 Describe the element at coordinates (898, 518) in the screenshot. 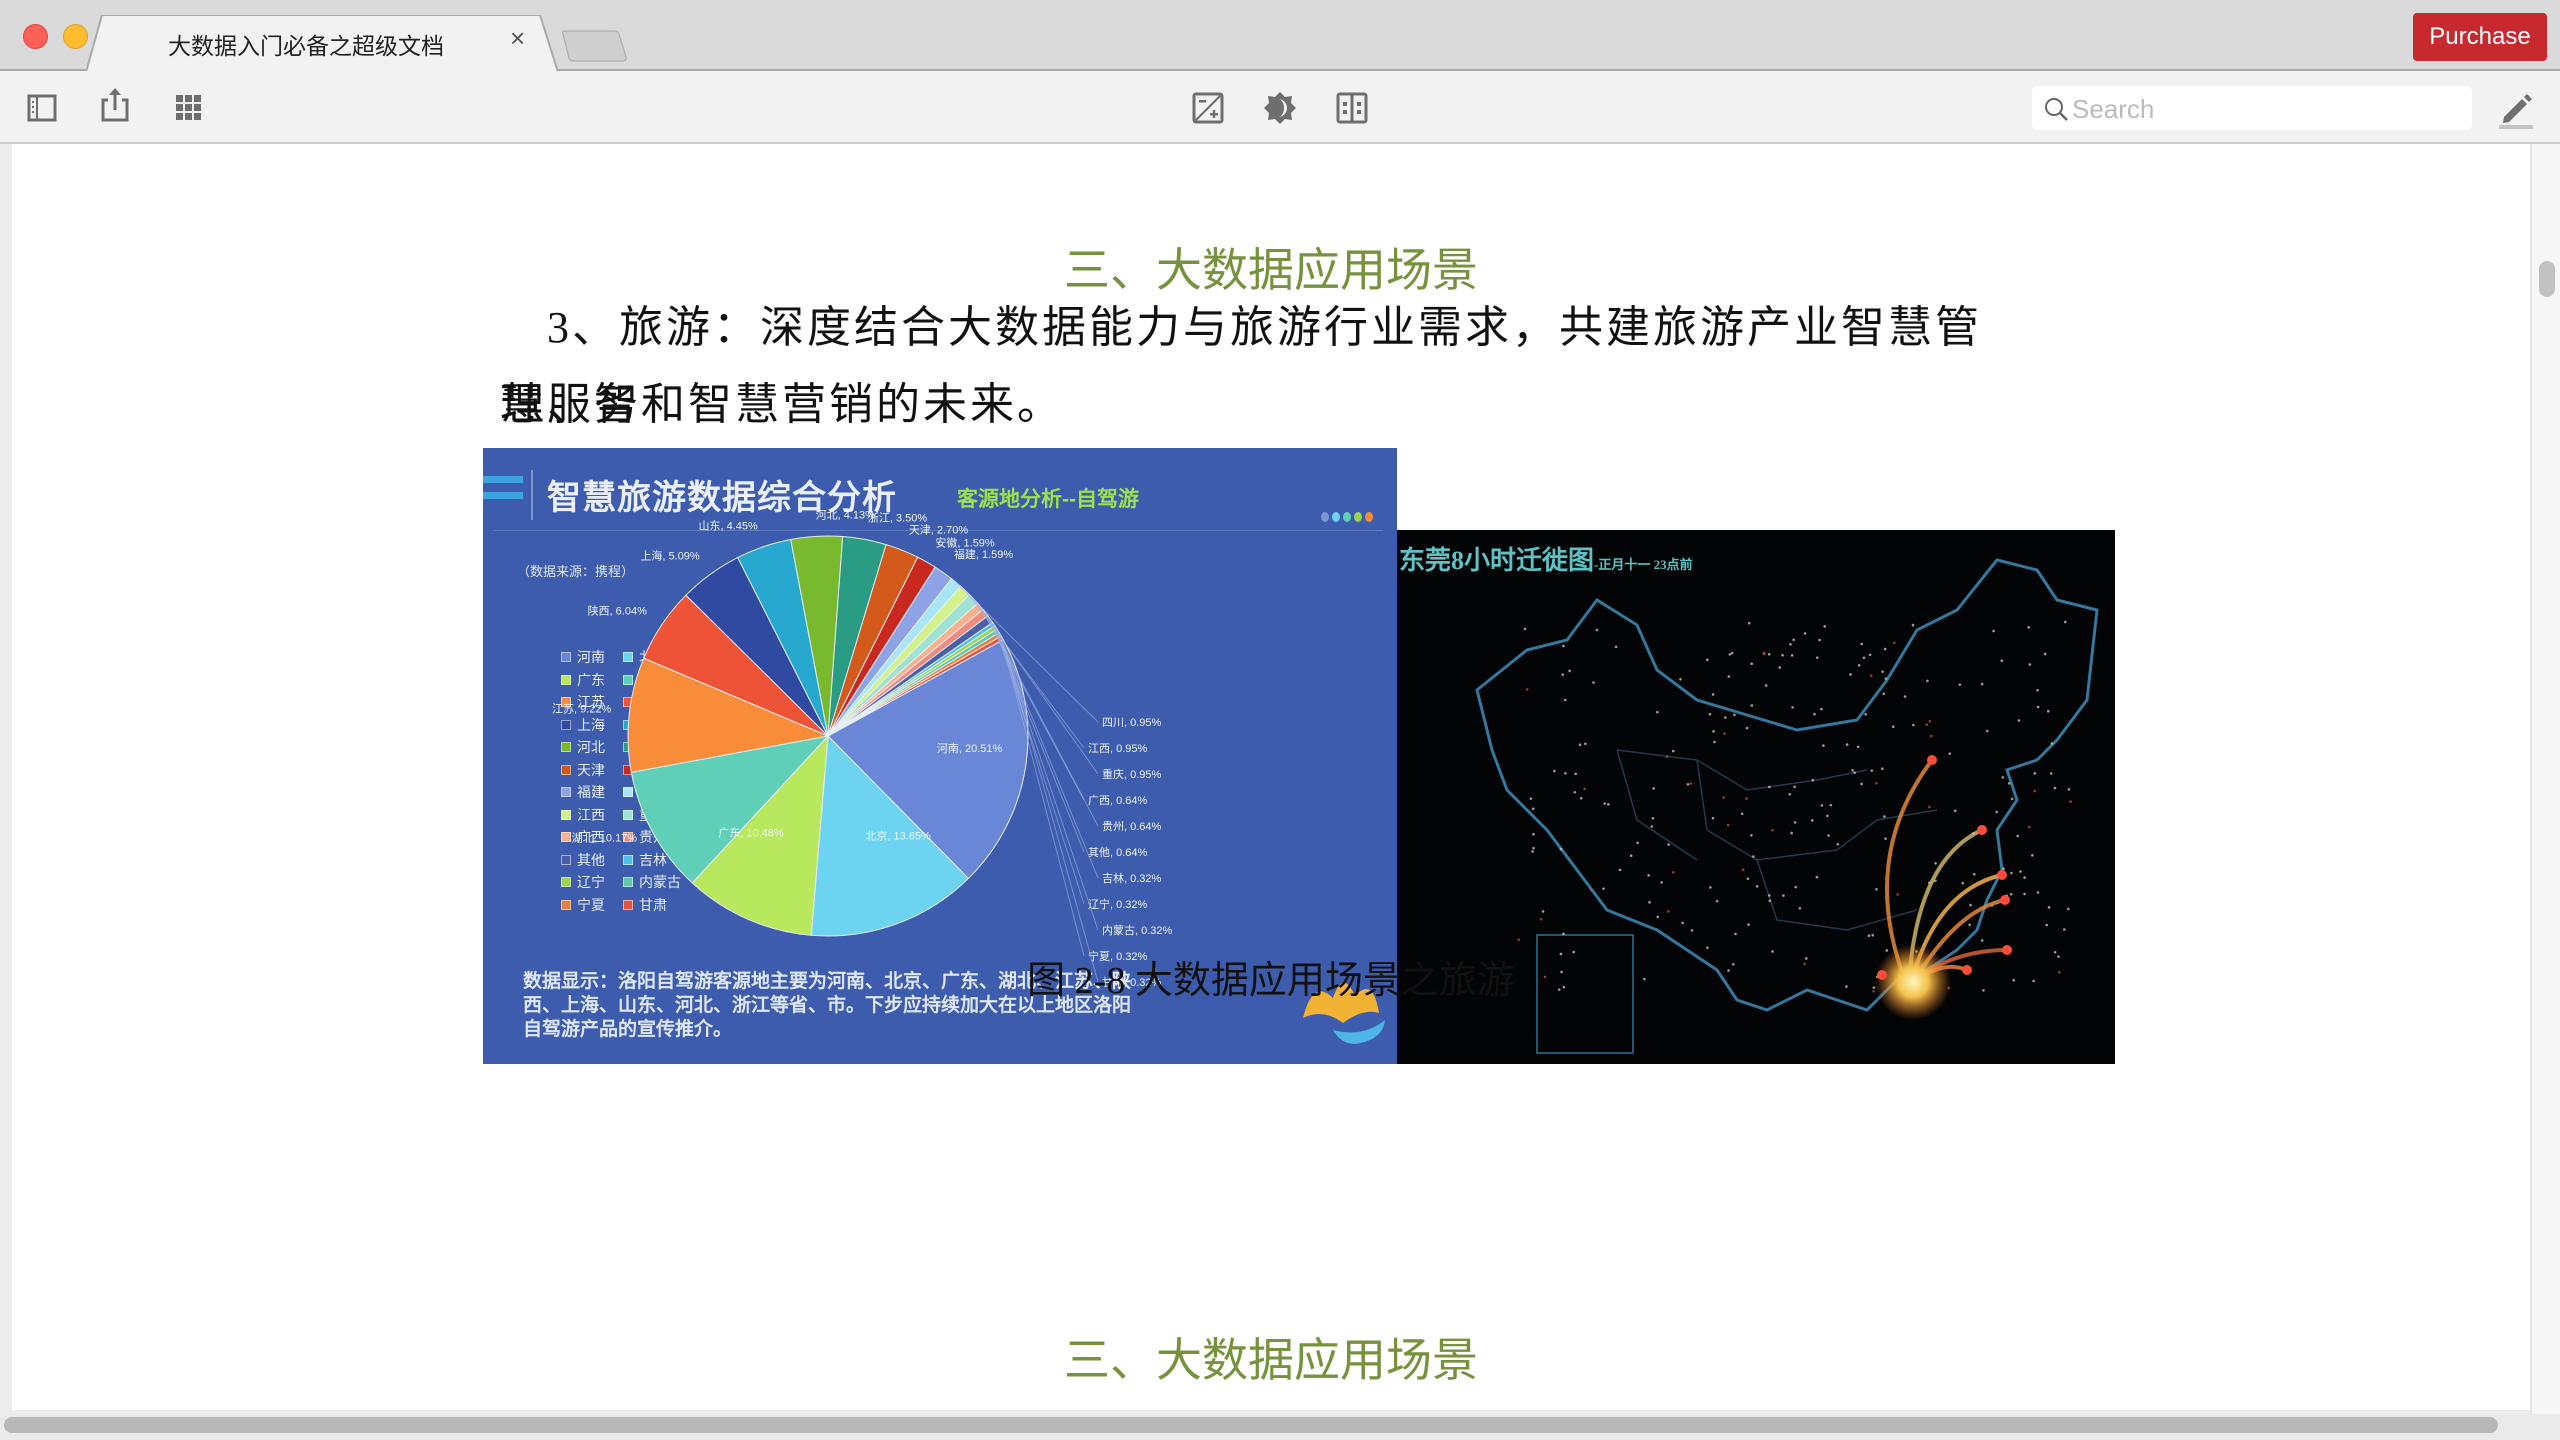

I see `pie-label: 浙江, 3.50%` at that location.